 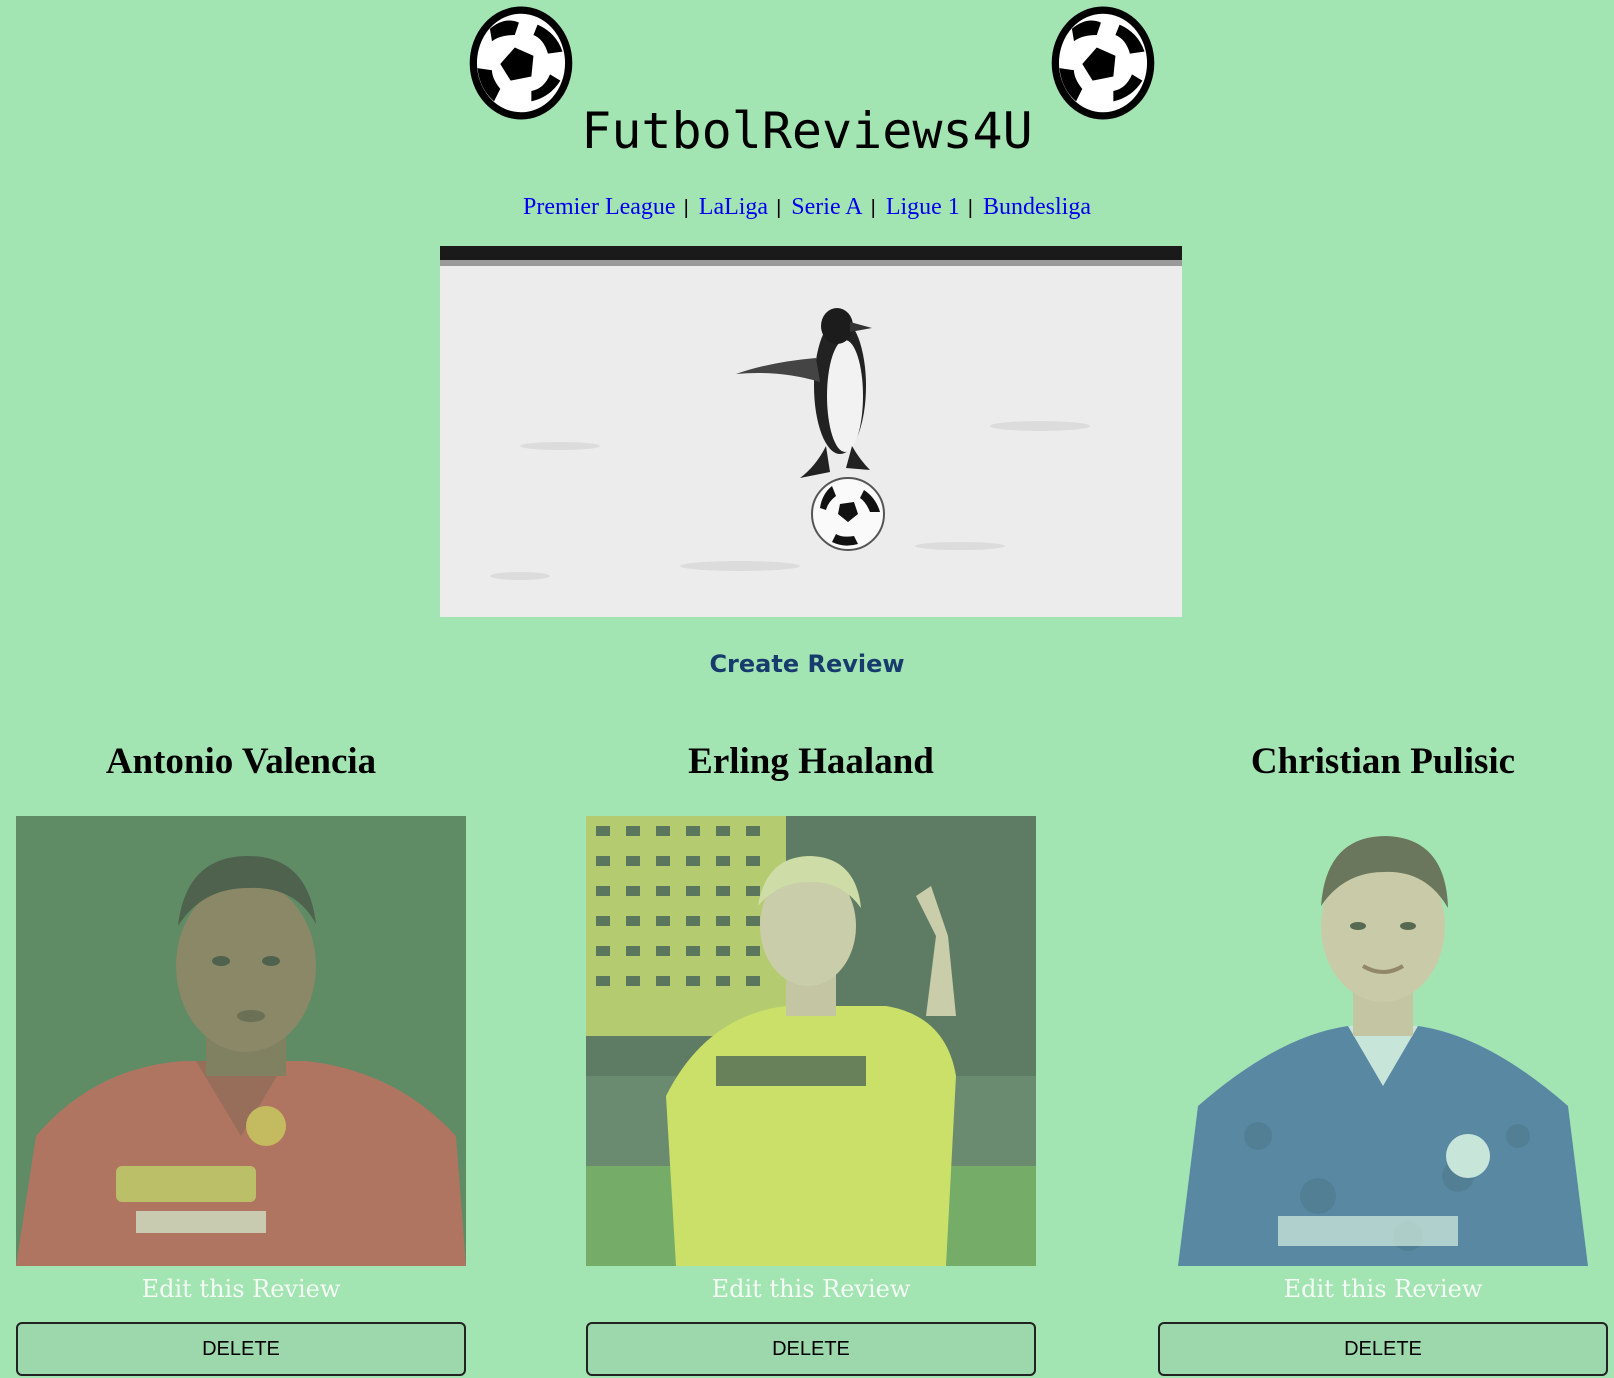 I want to click on nav-link-laliga: LaLiga, so click(x=733, y=207).